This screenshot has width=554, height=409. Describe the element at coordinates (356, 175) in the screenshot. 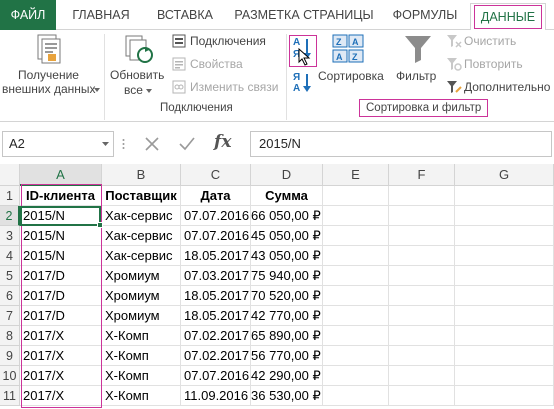

I see `column-header-e: E` at that location.